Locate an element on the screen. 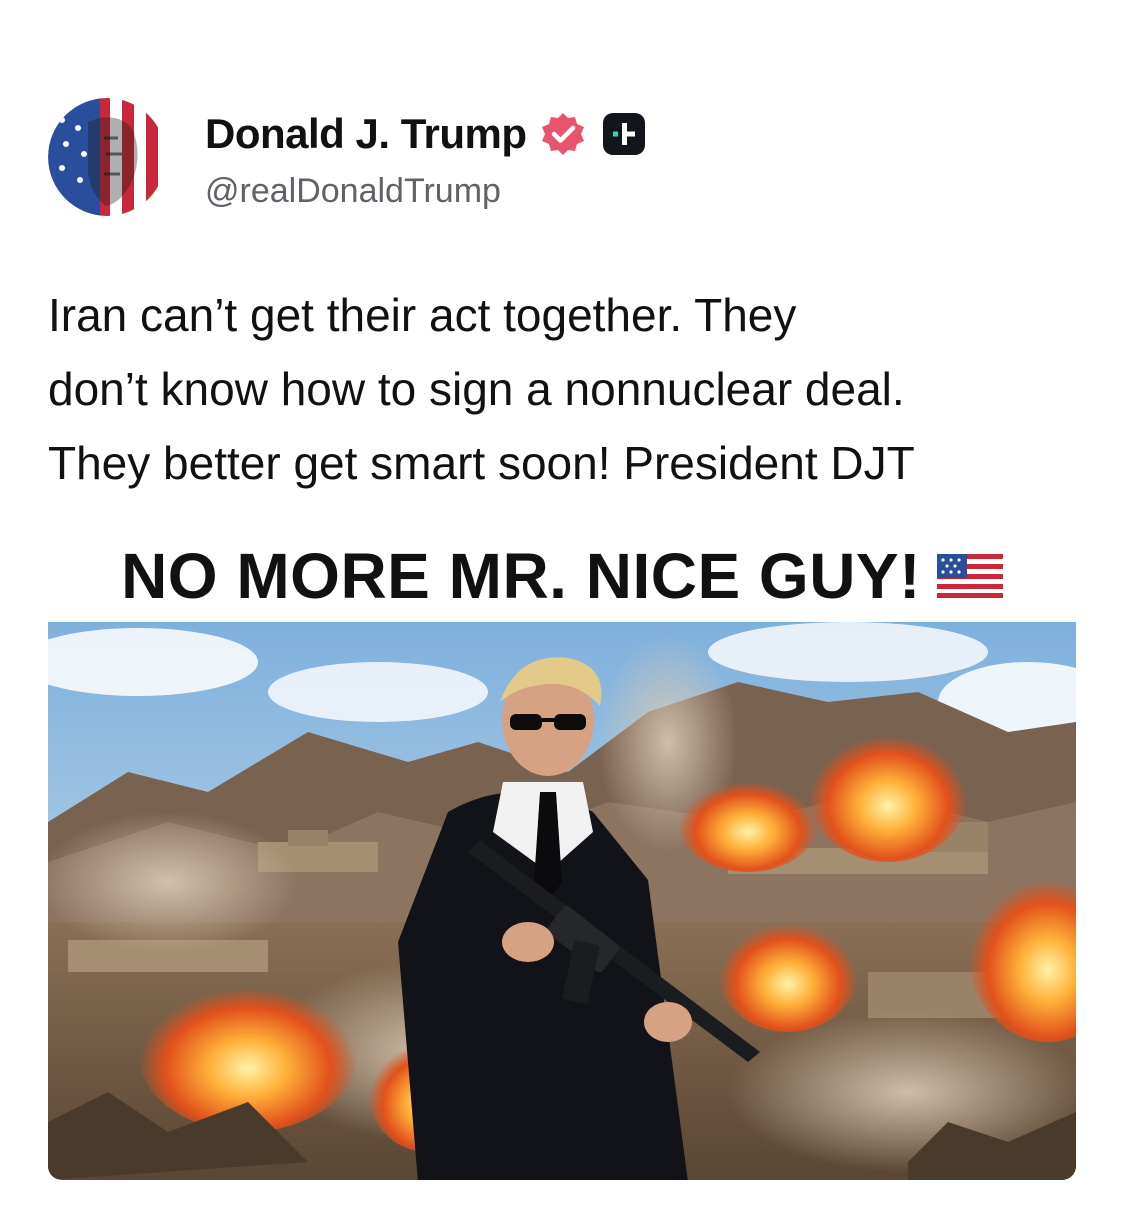 This screenshot has height=1230, width=1125. author-name-row: Donald J. Trump is located at coordinates (425, 134).